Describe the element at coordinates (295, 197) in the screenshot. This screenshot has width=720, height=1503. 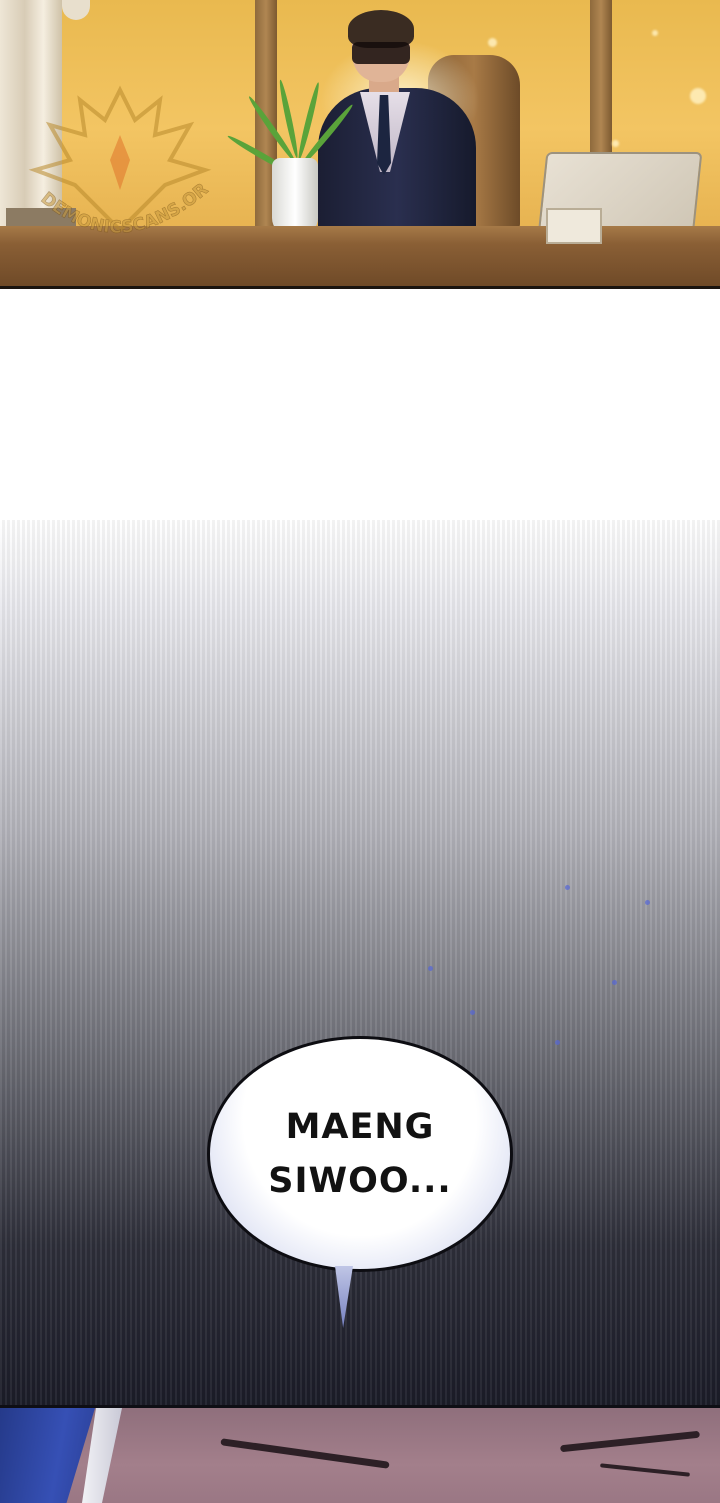
I see `plant-pot` at that location.